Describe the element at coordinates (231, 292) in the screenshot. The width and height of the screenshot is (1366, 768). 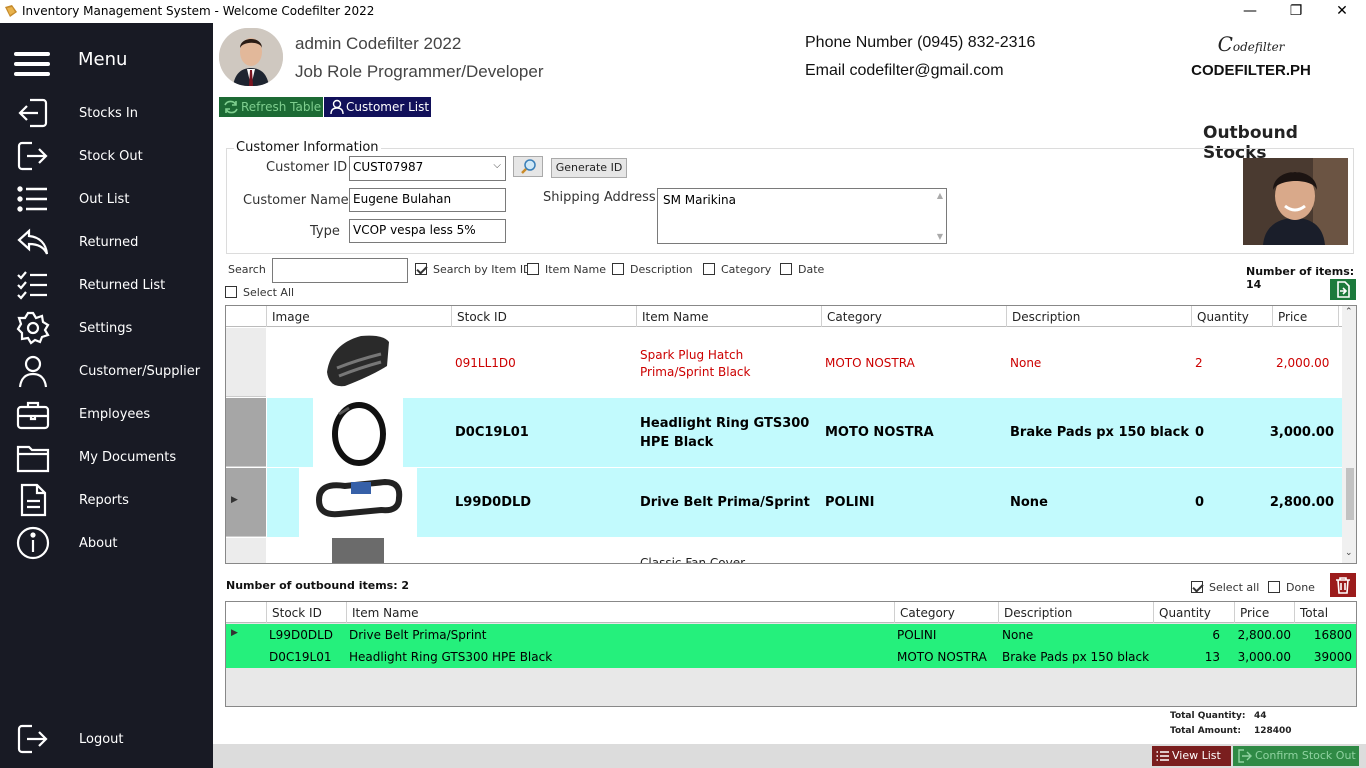
I see `select-all-checkbox` at that location.